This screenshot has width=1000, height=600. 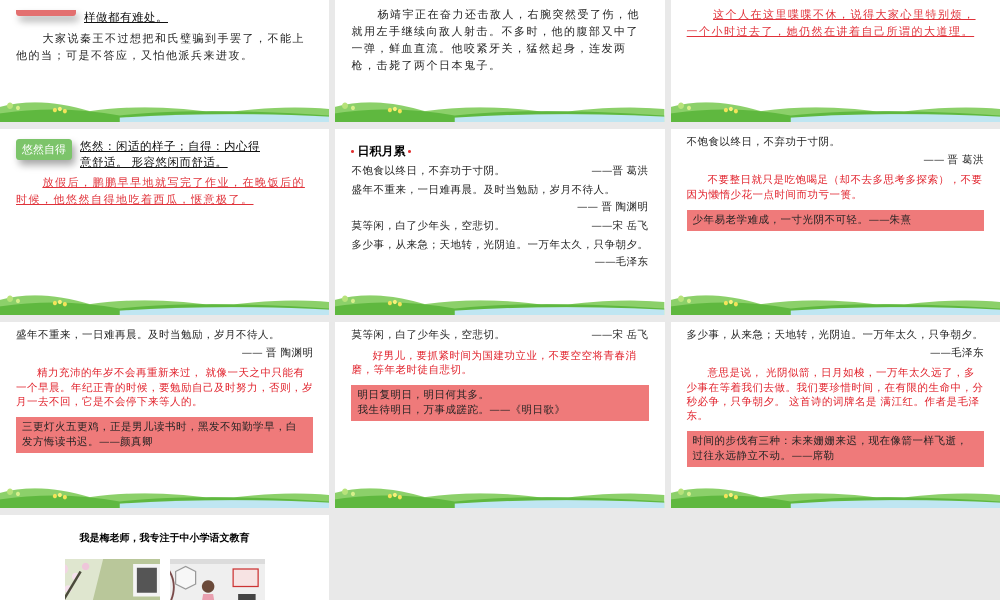 I want to click on slide-thumbnail: 莫等闲，白了少年头，空悲切。 ——宋 岳飞 好男儿，要抓紧时间为国建功立业，不要空空将青春消磨，等年老时徒自悲切。 明日复明日，明日何其多。 我生待明日，万事成蹉跎。——《明日歌》, so click(x=500, y=415).